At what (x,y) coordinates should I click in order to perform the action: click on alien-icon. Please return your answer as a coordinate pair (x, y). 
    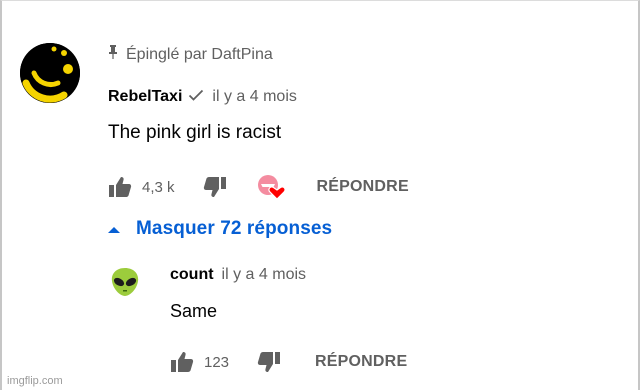
    Looking at the image, I should click on (125, 282).